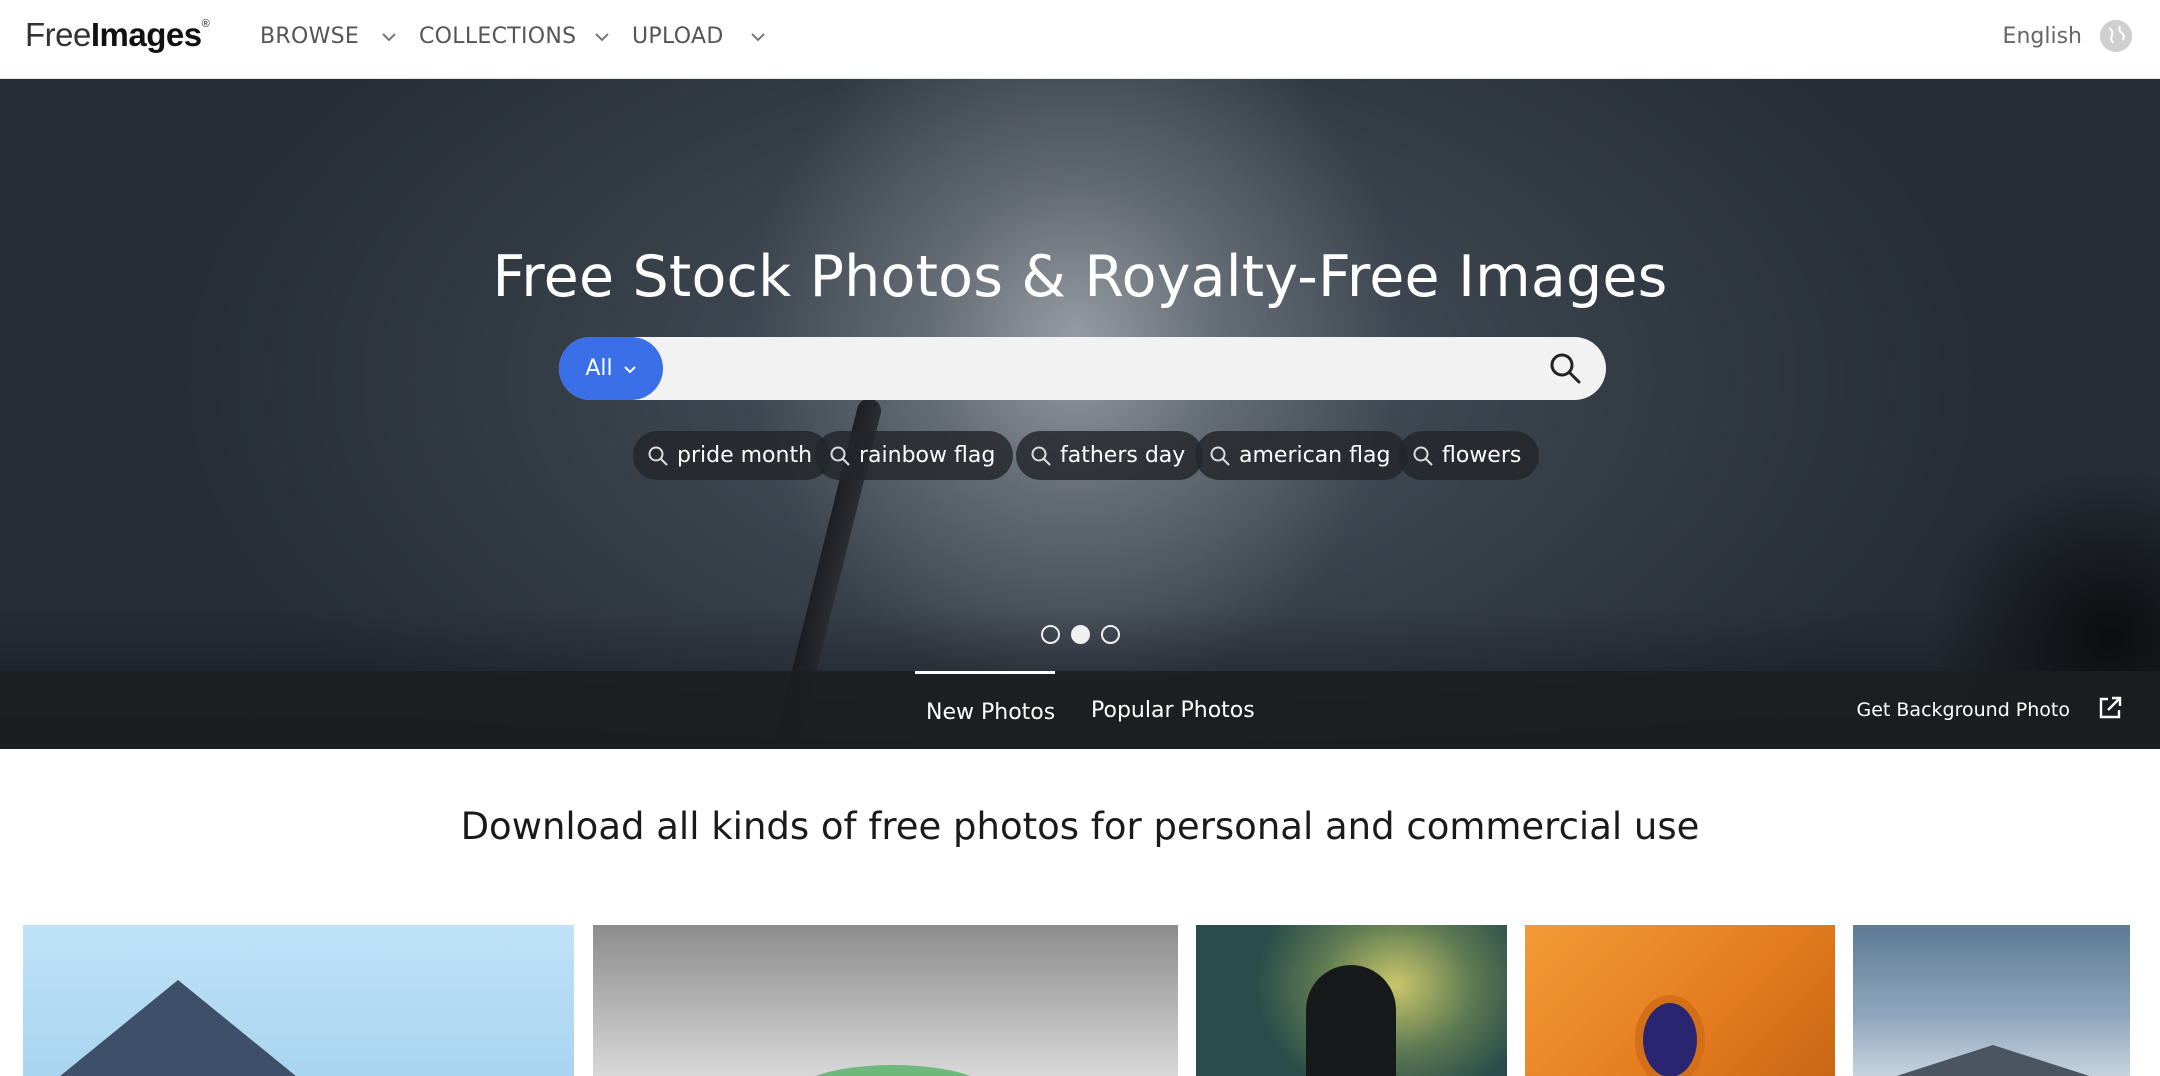  I want to click on suggestion-chip: rainbow flag, so click(914, 455).